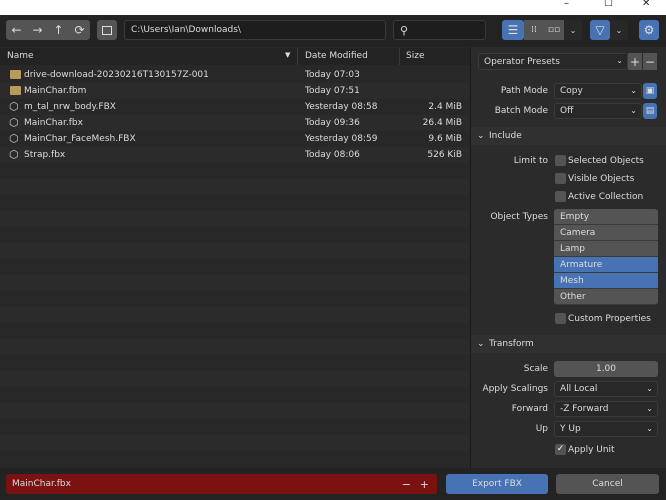 Image resolution: width=666 pixels, height=500 pixels. What do you see at coordinates (521, 111) in the screenshot?
I see `batch-mode-label: Batch Mode` at bounding box center [521, 111].